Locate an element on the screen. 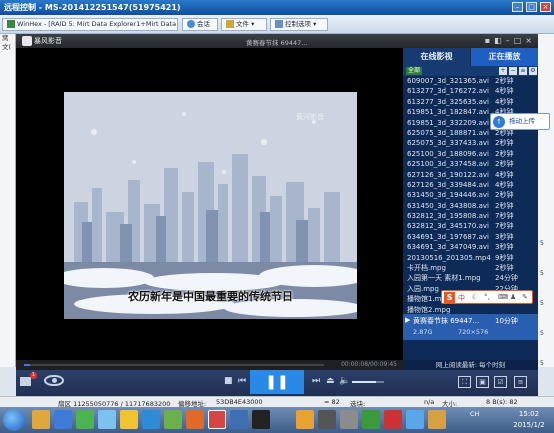 The width and height of the screenshot is (554, 433). maximize-button: □ is located at coordinates (531, 7).